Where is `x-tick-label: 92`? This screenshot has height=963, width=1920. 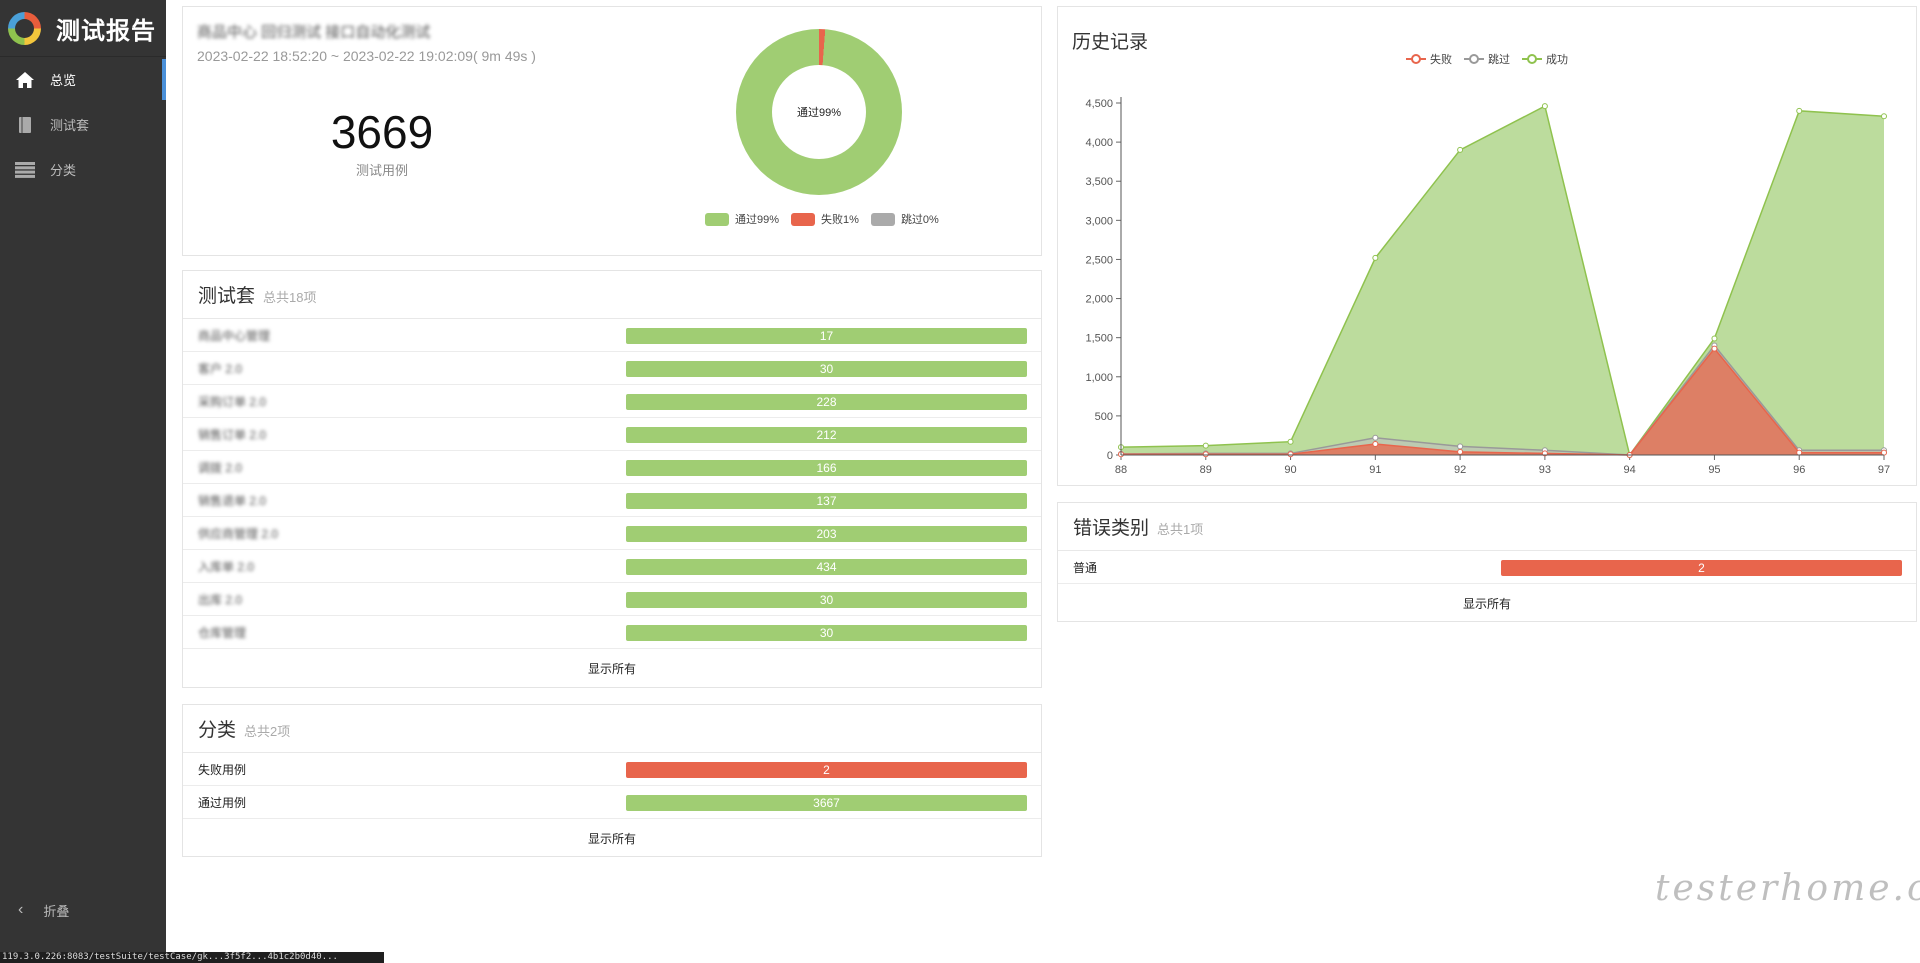
x-tick-label: 92 is located at coordinates (1460, 470).